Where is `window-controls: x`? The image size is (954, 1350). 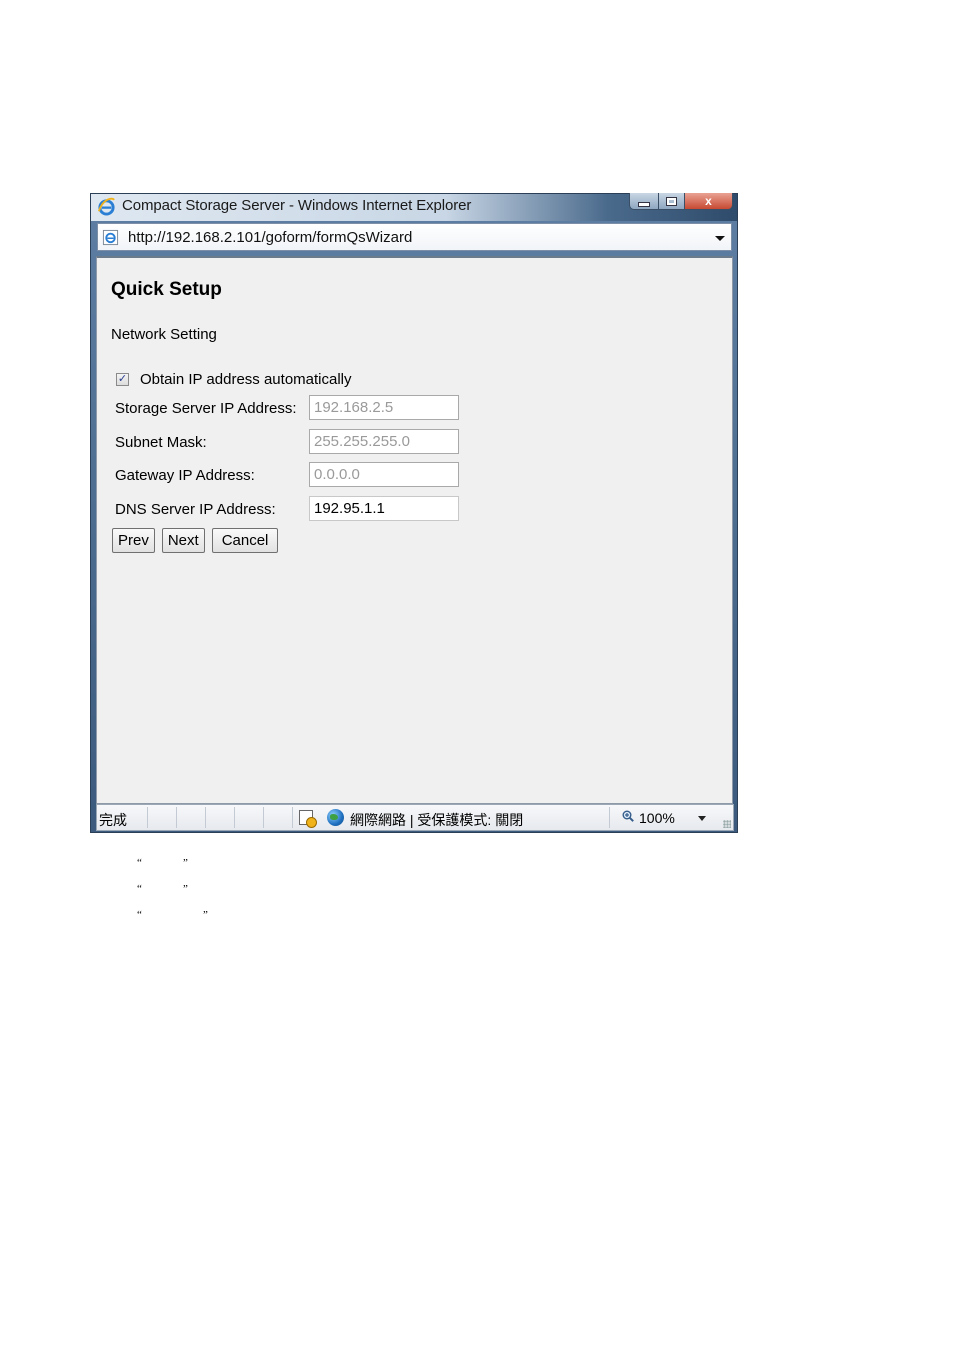
window-controls: x is located at coordinates (681, 202).